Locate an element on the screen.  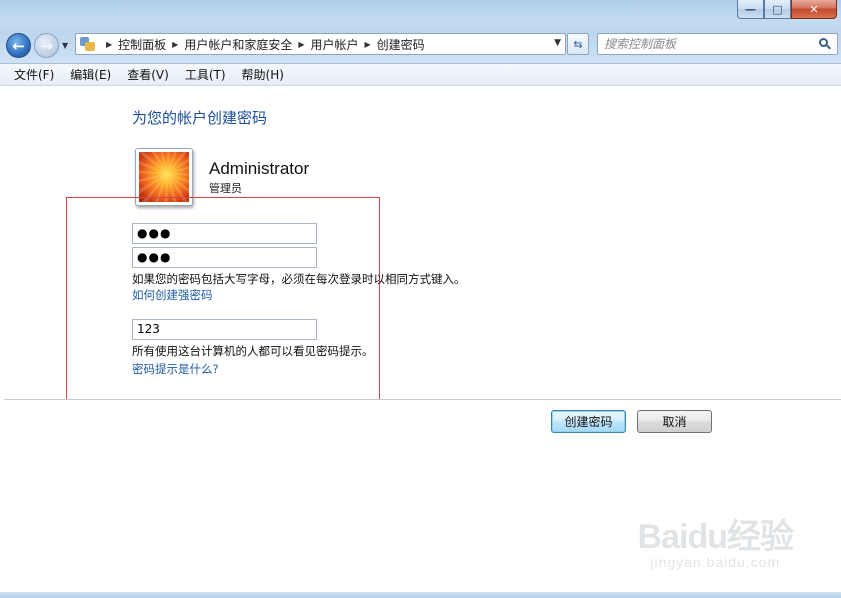
search-box is located at coordinates (717, 44).